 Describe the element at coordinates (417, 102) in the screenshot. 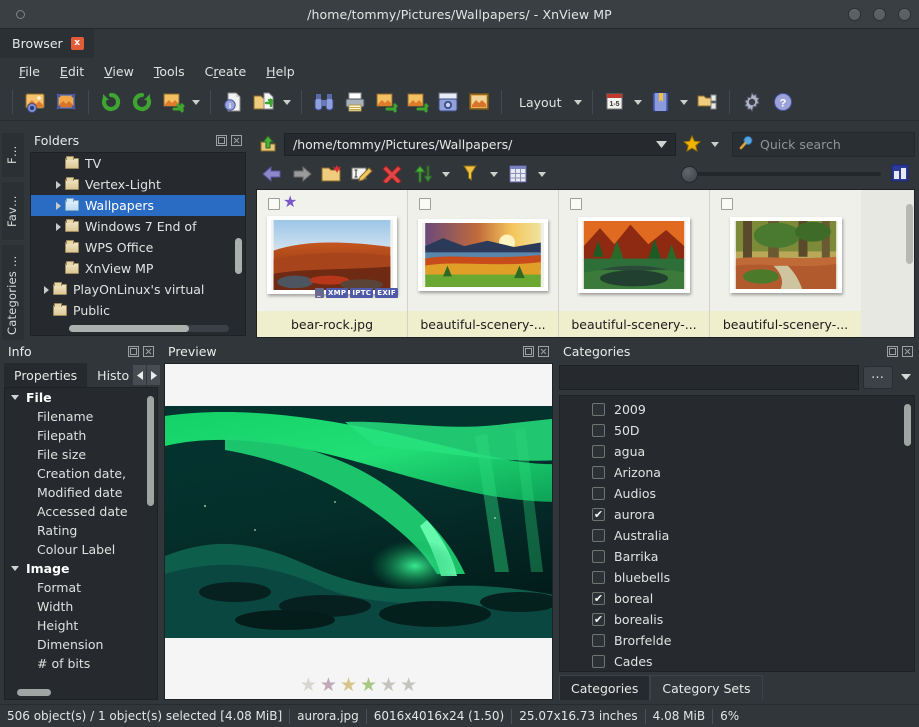

I see `export-to-icon` at that location.